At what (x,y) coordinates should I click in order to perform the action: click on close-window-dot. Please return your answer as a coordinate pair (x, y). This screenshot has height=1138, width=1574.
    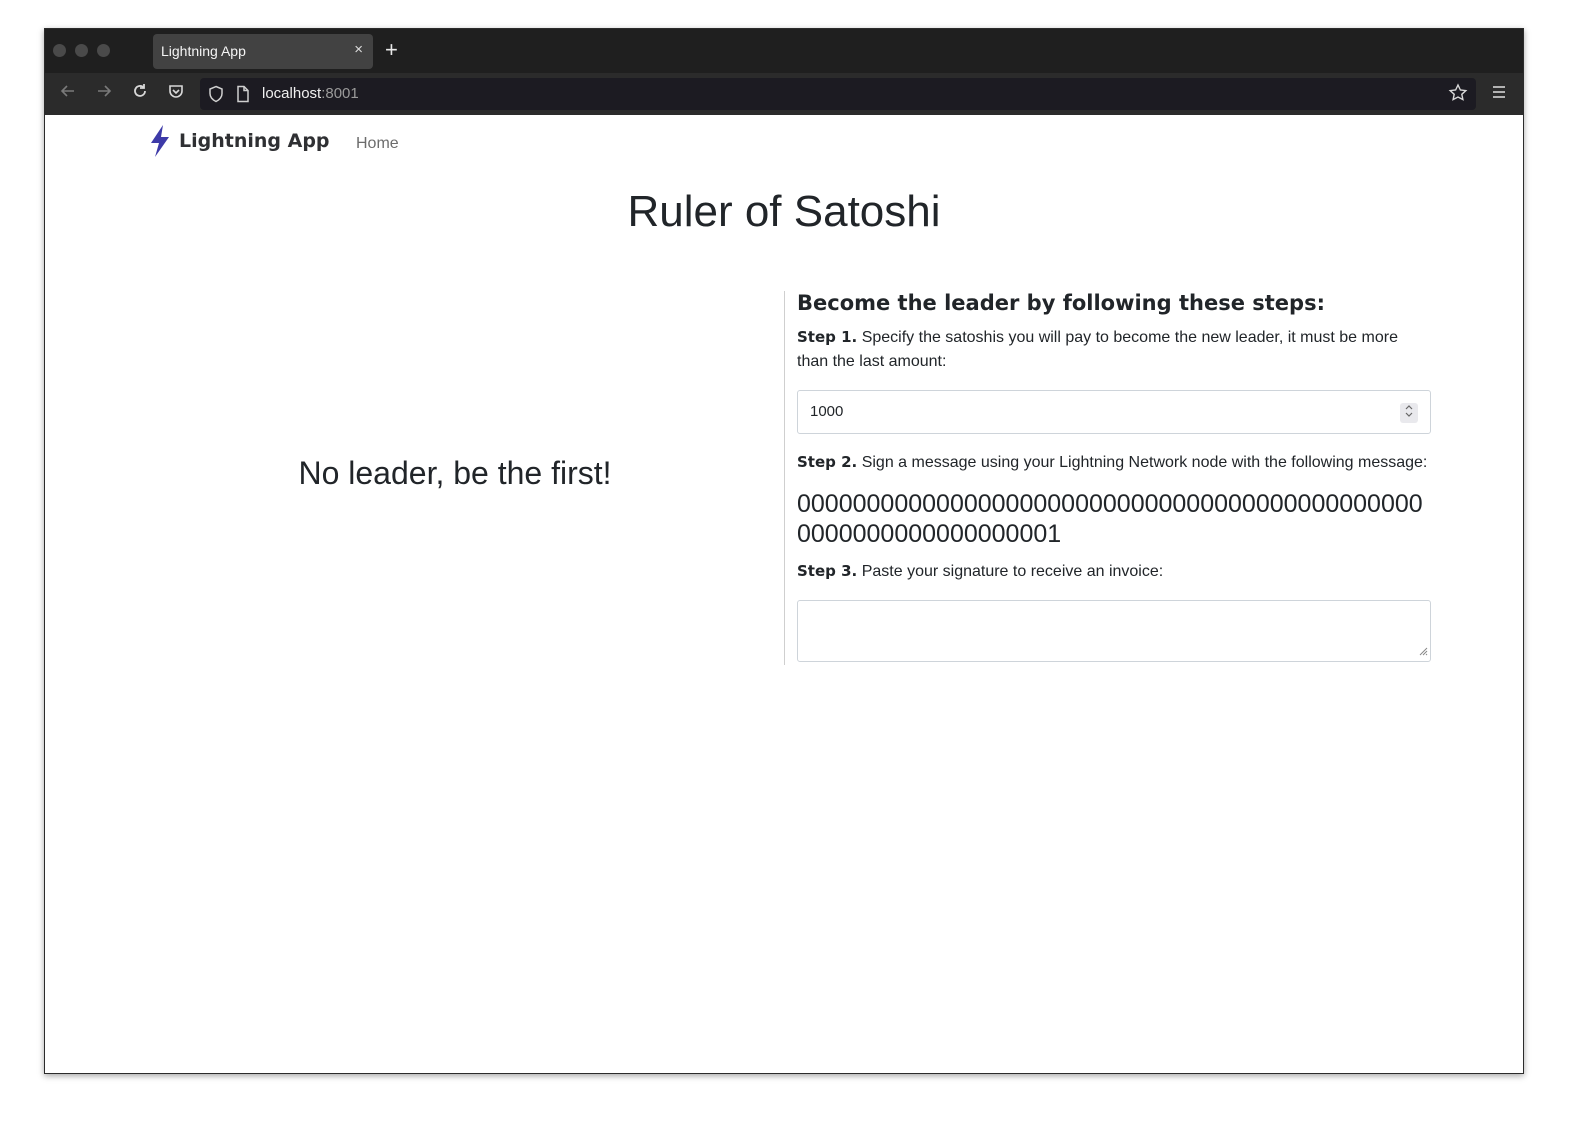
    Looking at the image, I should click on (59, 50).